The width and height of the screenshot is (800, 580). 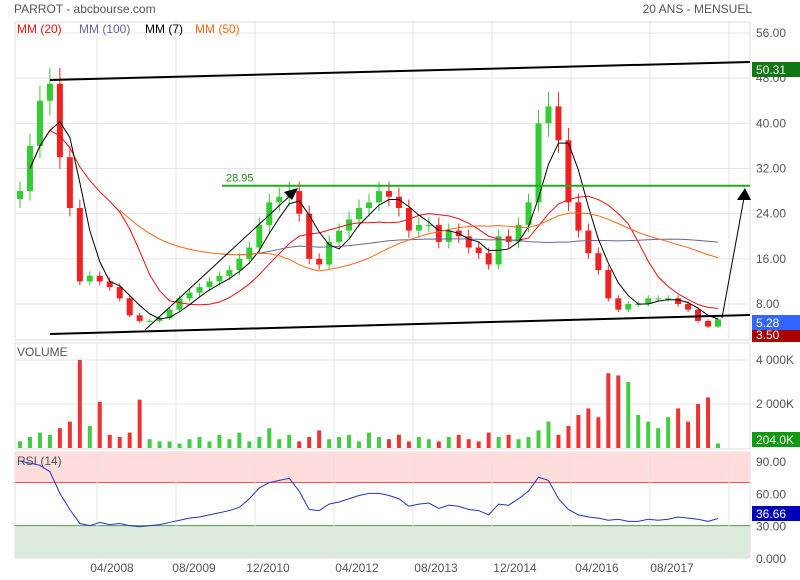 I want to click on price-tick-label: 24.00, so click(x=771, y=214).